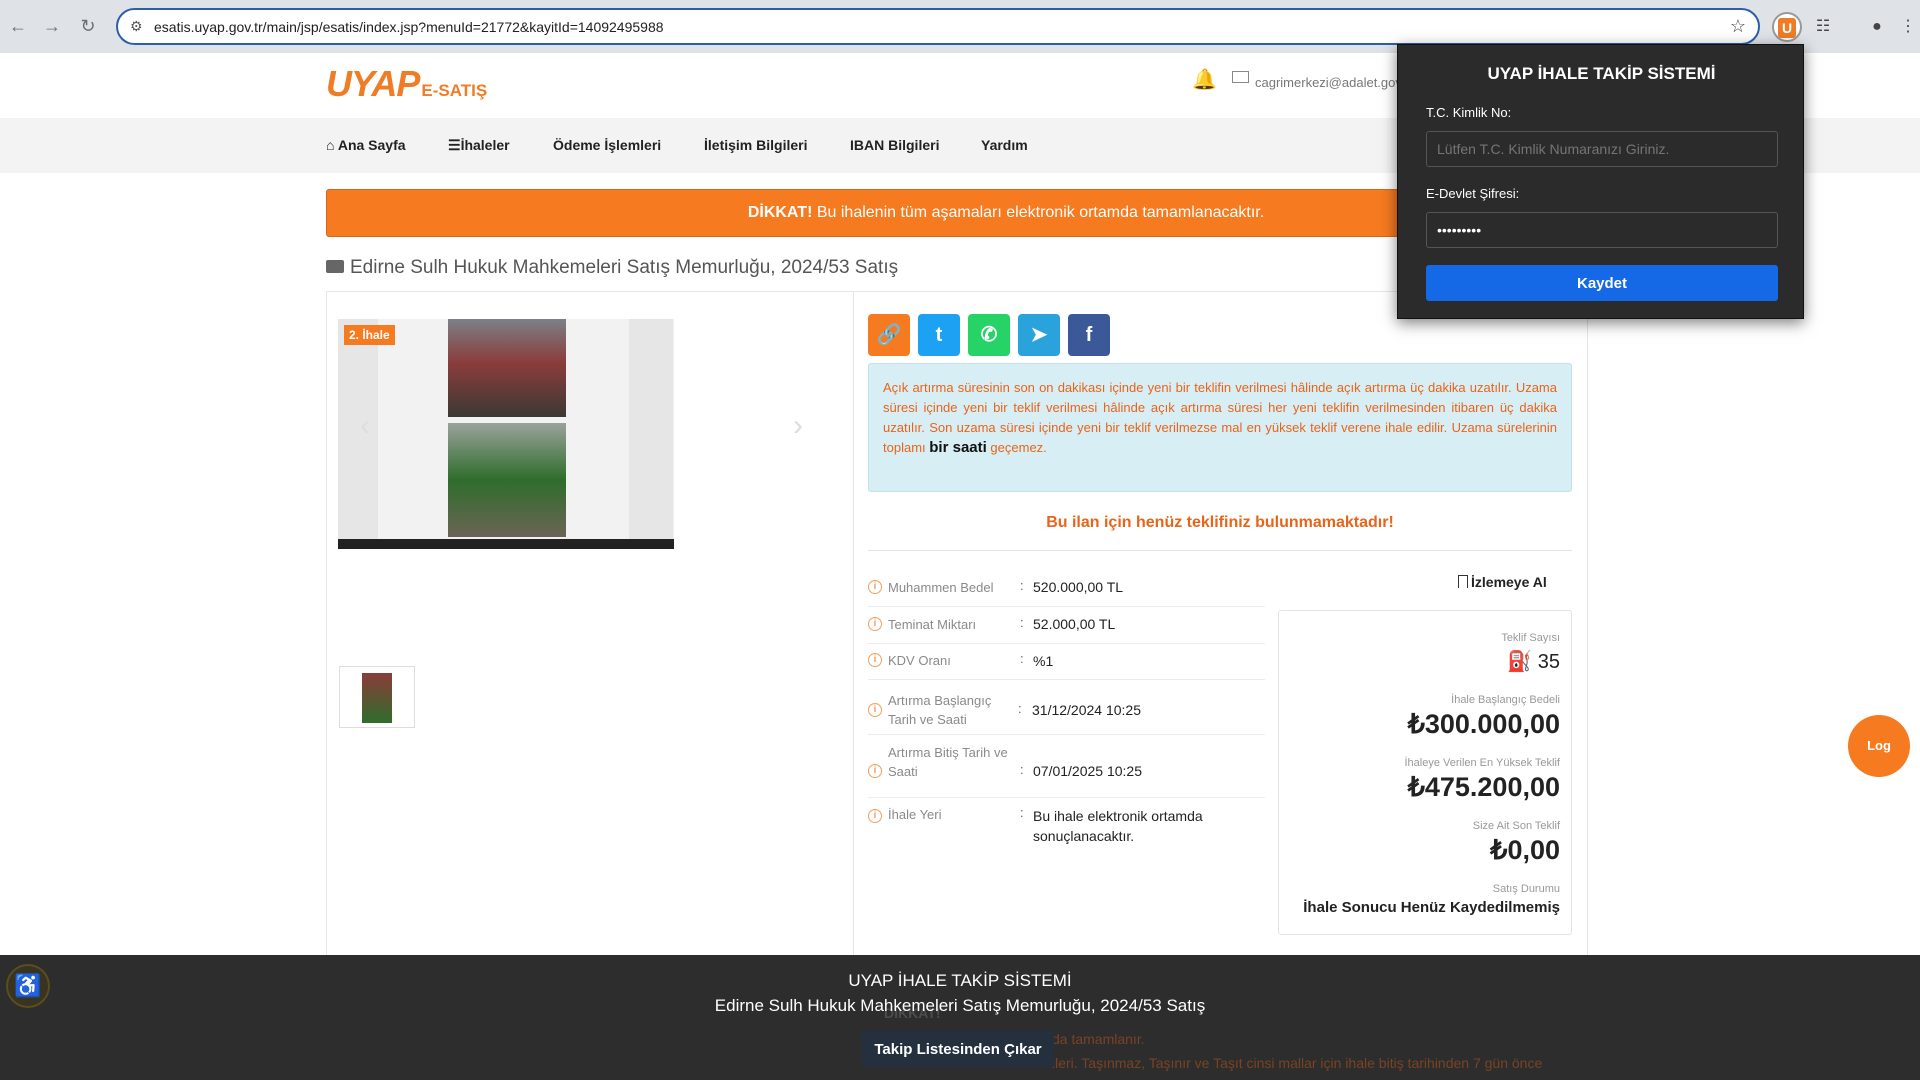  Describe the element at coordinates (798, 426) in the screenshot. I see `carousel-next-icon: ›` at that location.